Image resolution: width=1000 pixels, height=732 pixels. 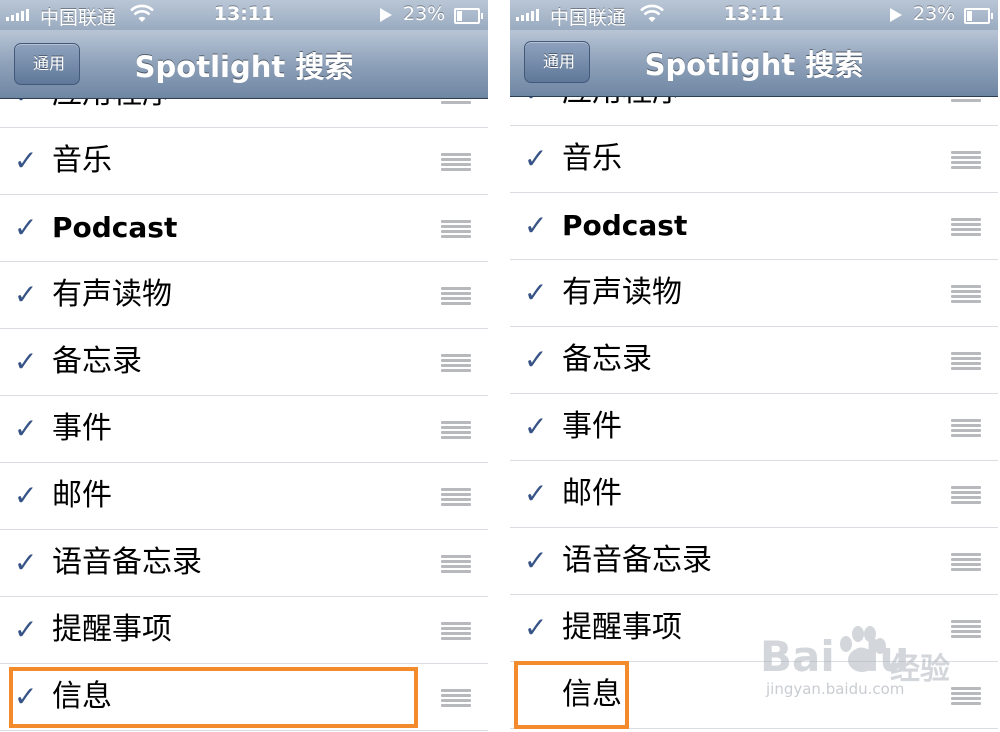 I want to click on divider, so click(x=499, y=366).